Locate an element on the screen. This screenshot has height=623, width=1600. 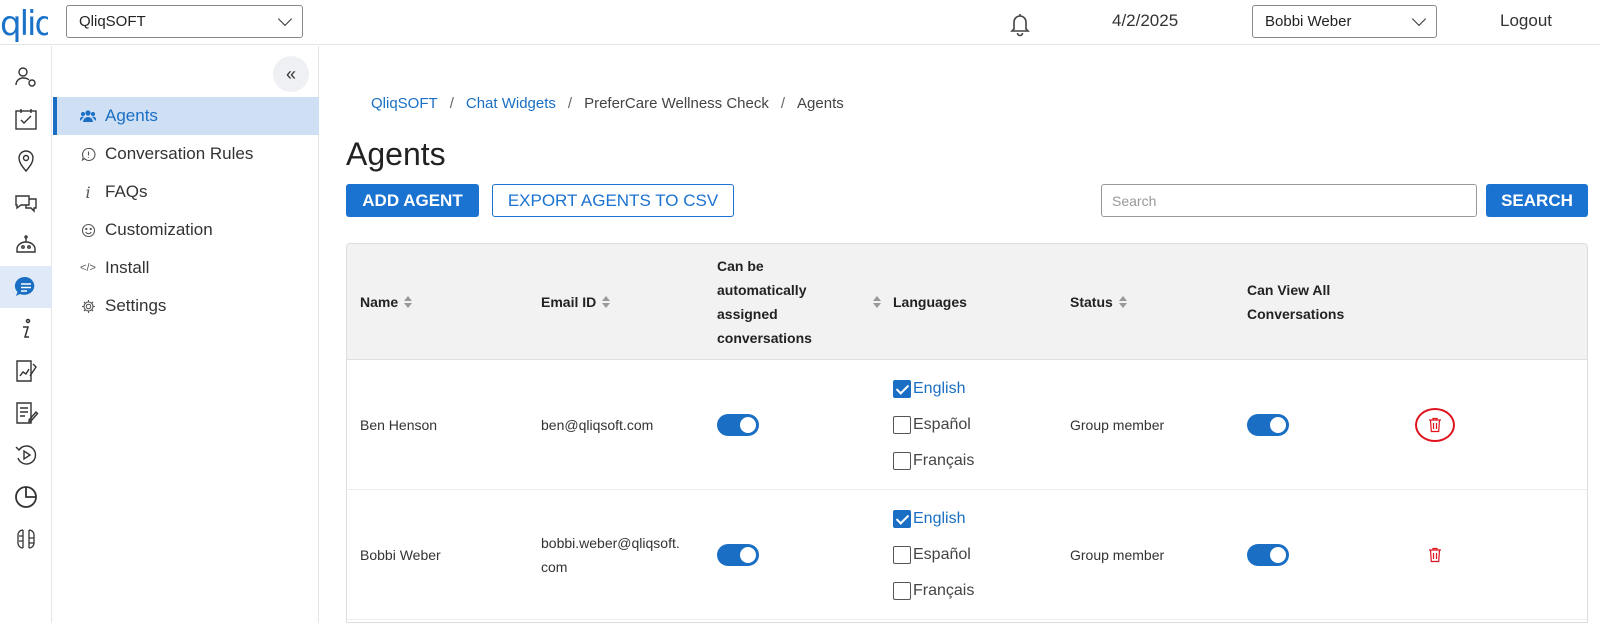
info-icon is located at coordinates (27, 328).